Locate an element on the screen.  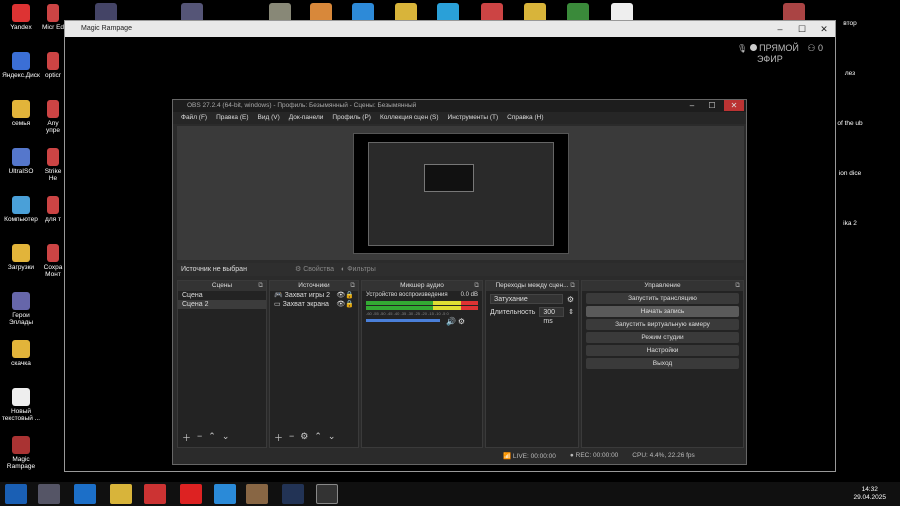
desktop-icon: of the ub is located at coordinates (850, 123).